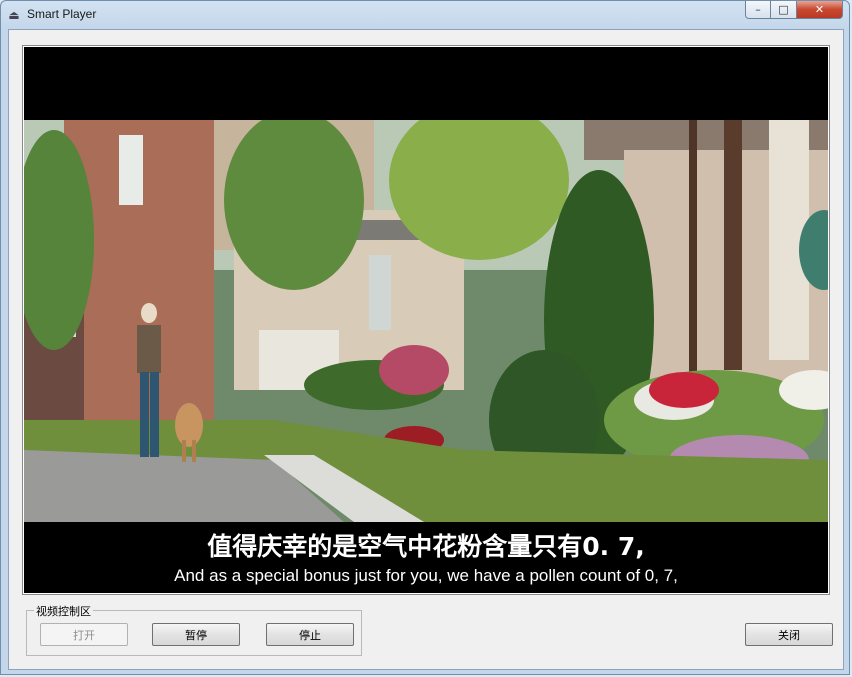 The height and width of the screenshot is (677, 852). I want to click on maximize-icon: □, so click(783, 9).